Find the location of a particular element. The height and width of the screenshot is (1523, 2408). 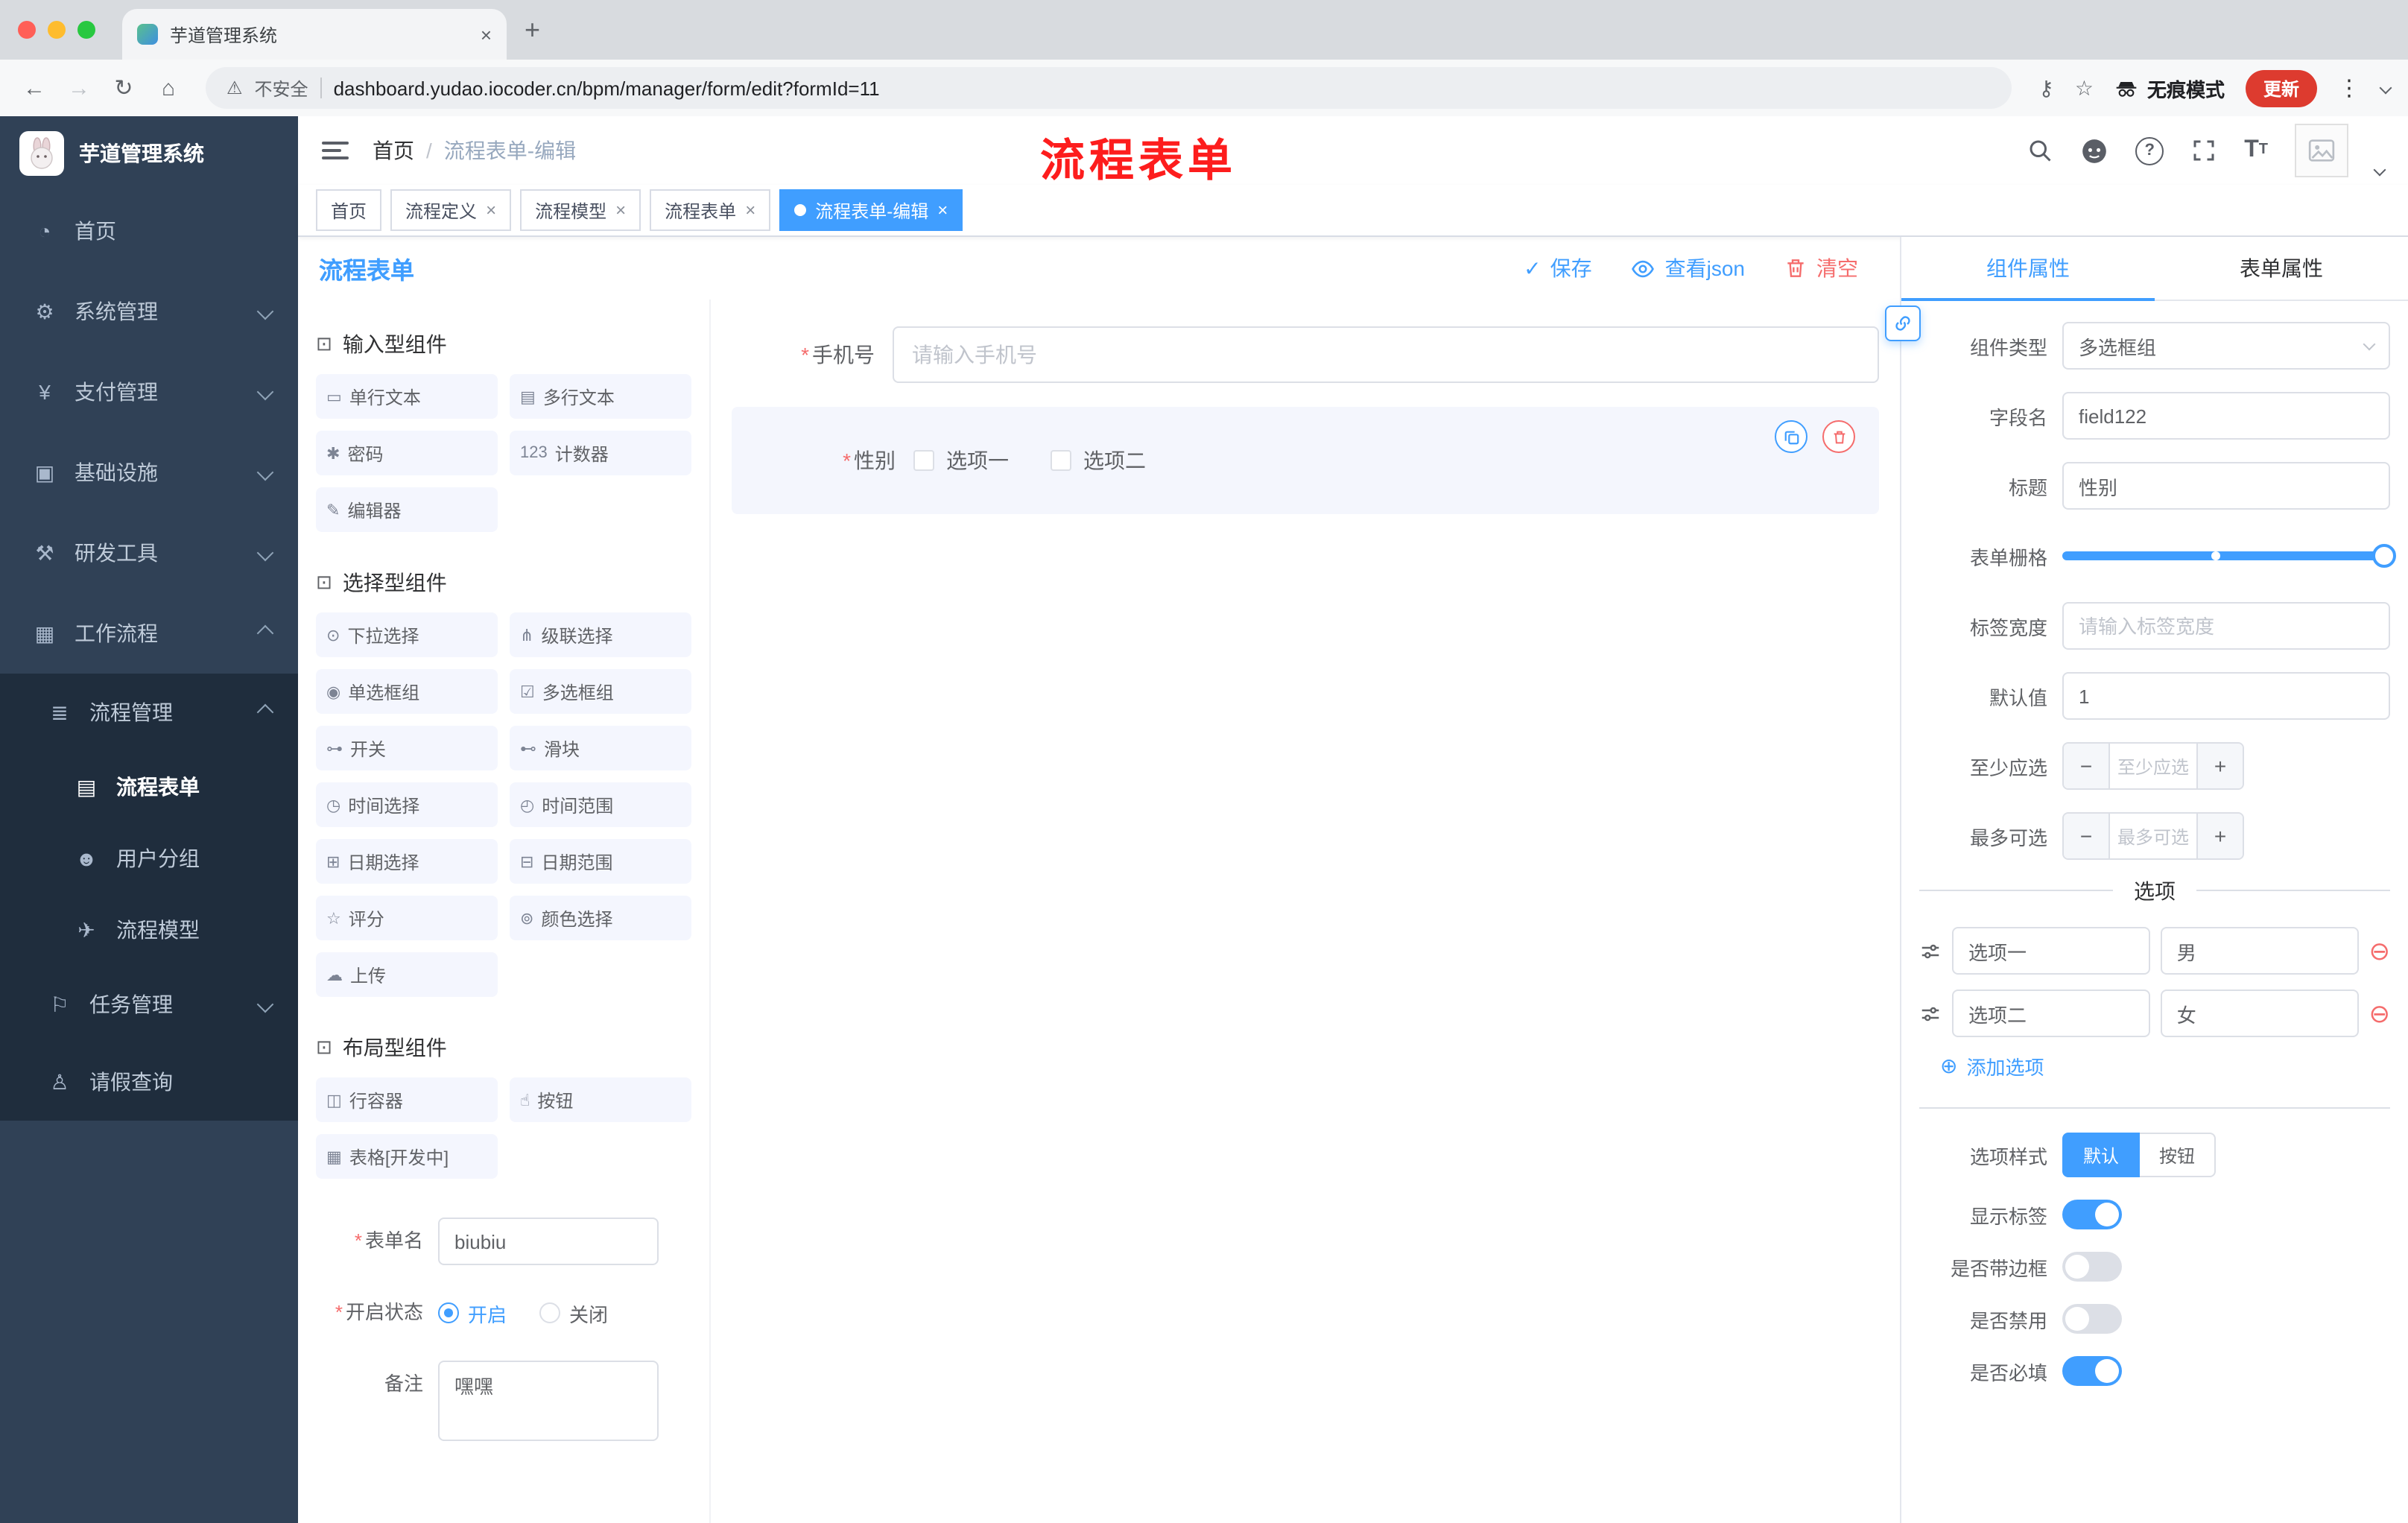

tab-close-icon: × is located at coordinates (486, 34).